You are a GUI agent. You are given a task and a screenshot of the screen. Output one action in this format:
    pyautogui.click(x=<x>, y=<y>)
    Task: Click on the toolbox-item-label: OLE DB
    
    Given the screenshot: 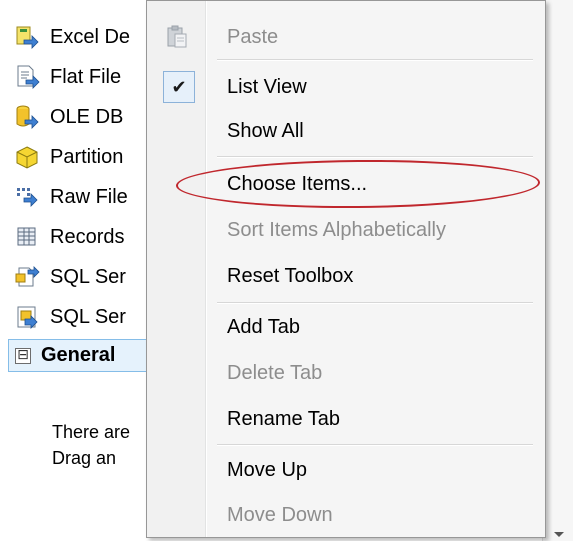 What is the action you would take?
    pyautogui.click(x=87, y=116)
    